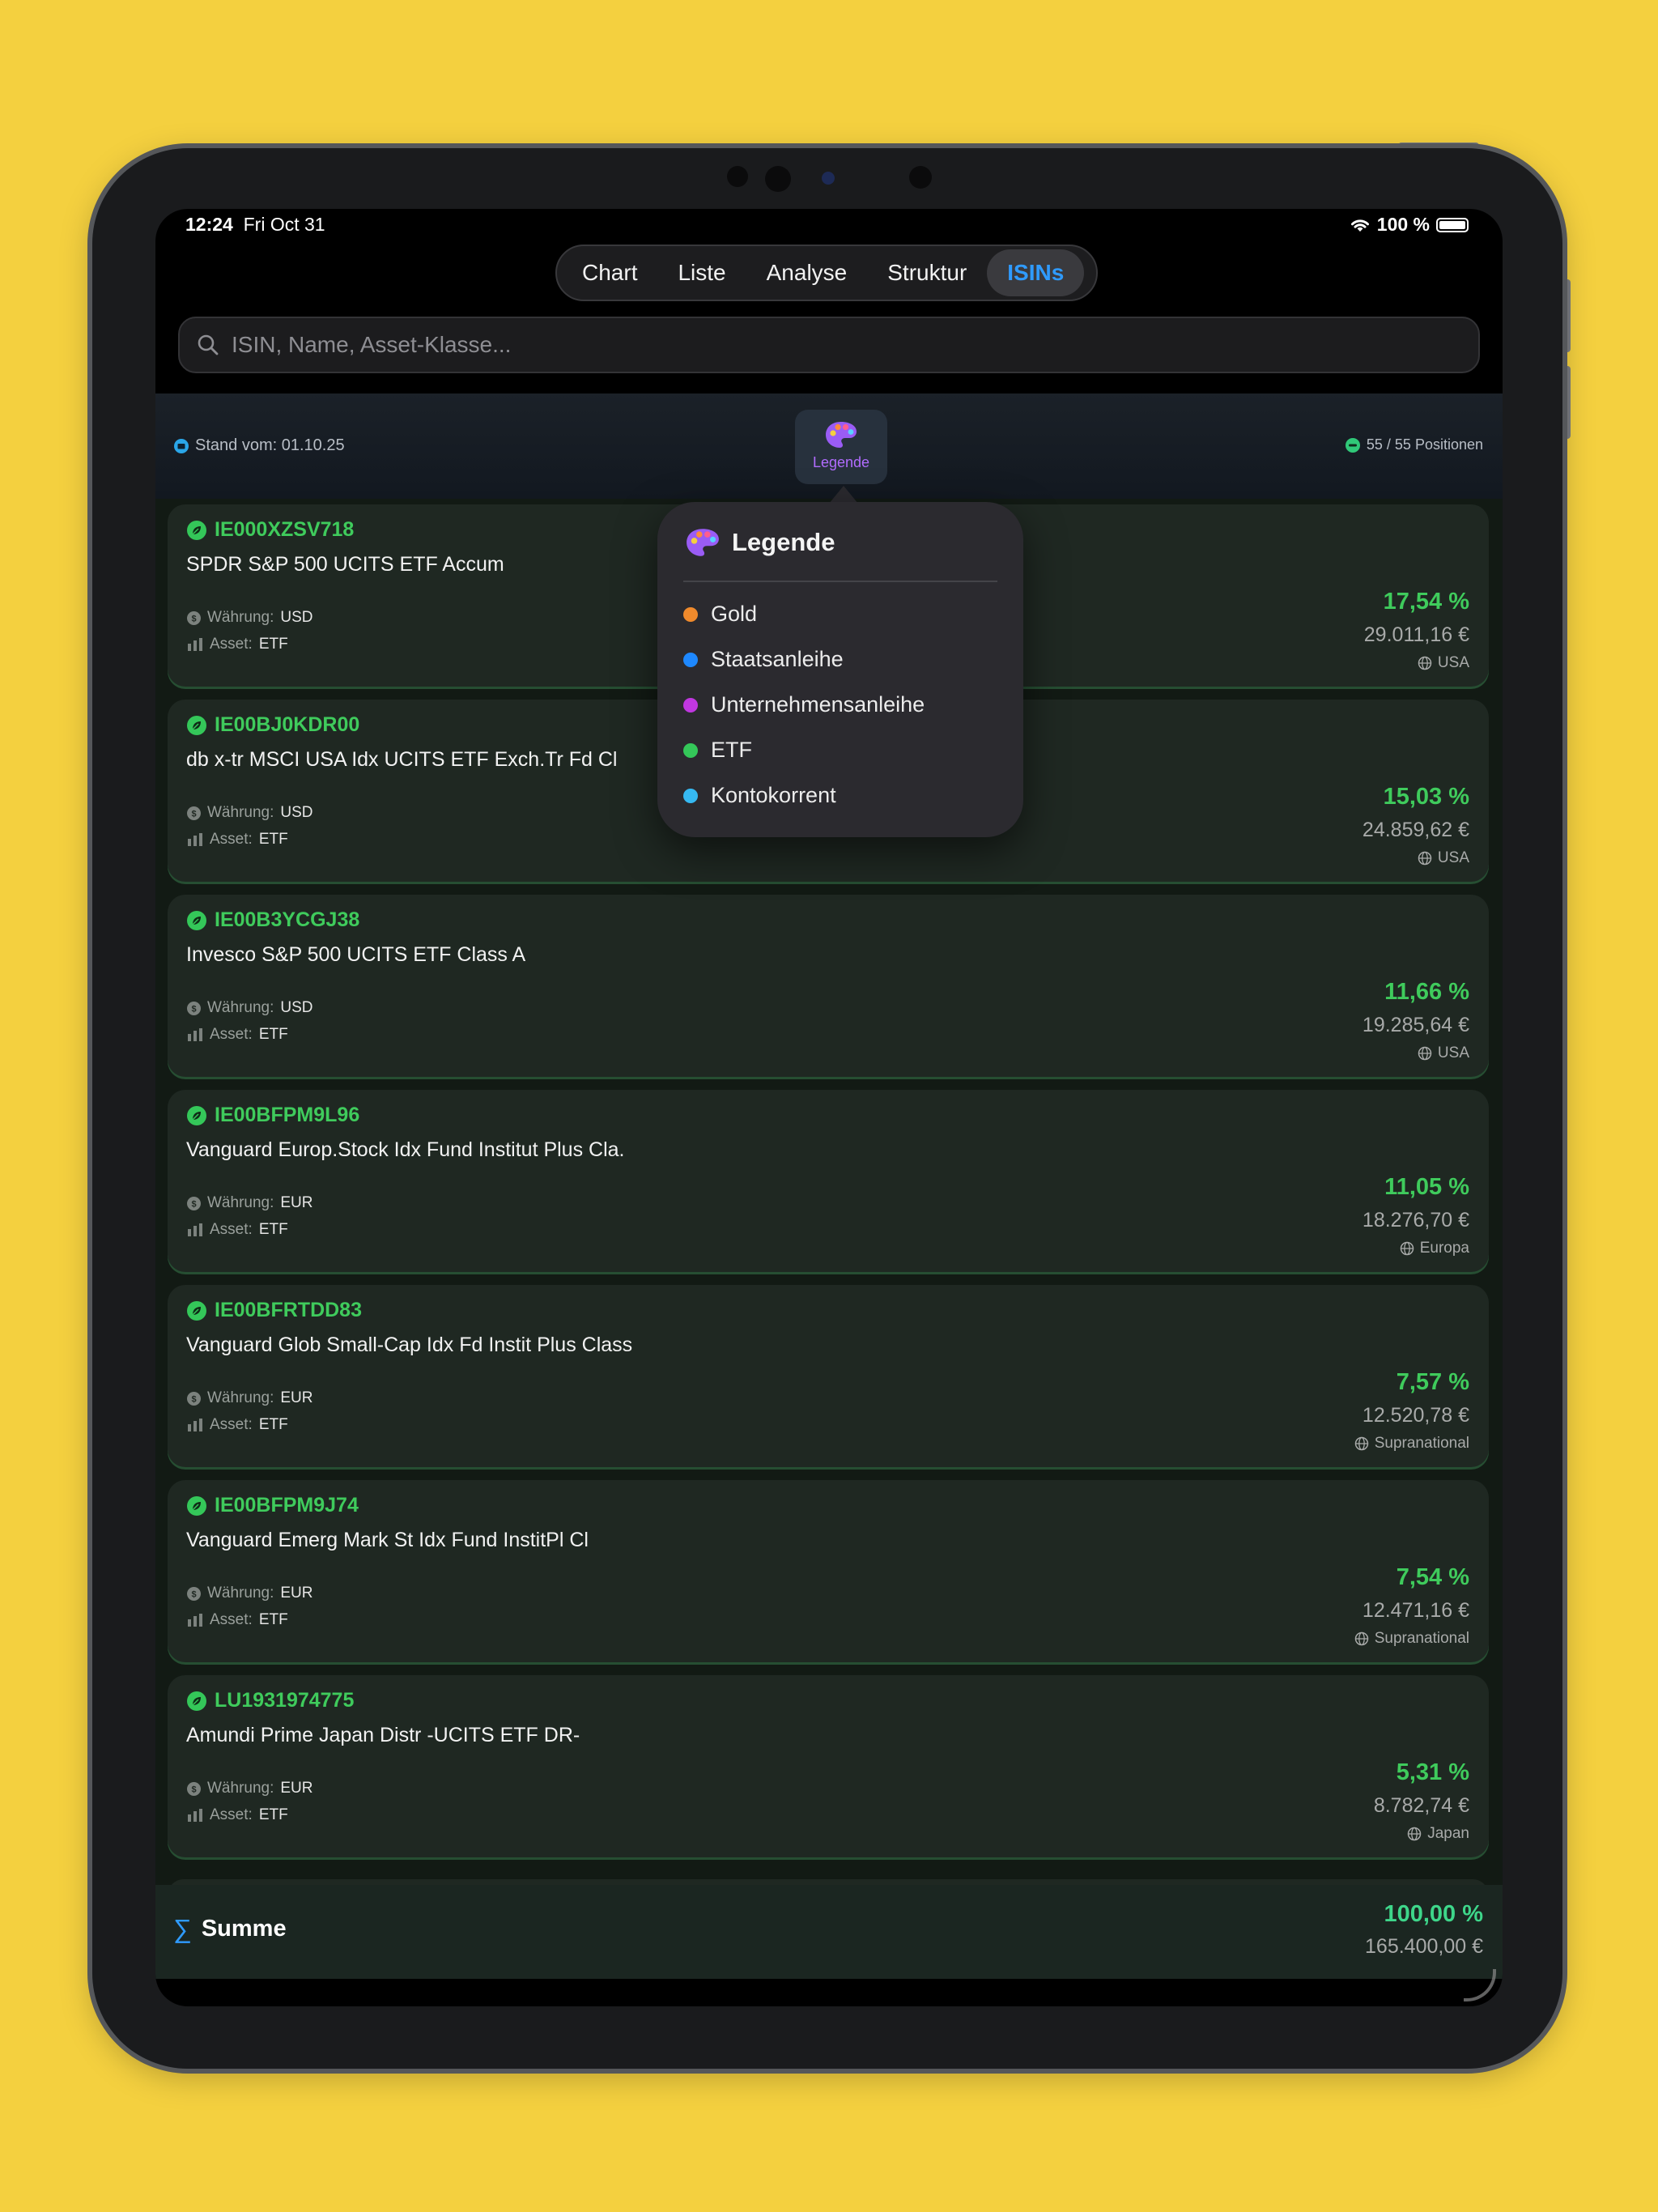  What do you see at coordinates (383, 1735) in the screenshot?
I see `position-name: Amundi Prime Japan Distr -UCITS ETF DR-` at bounding box center [383, 1735].